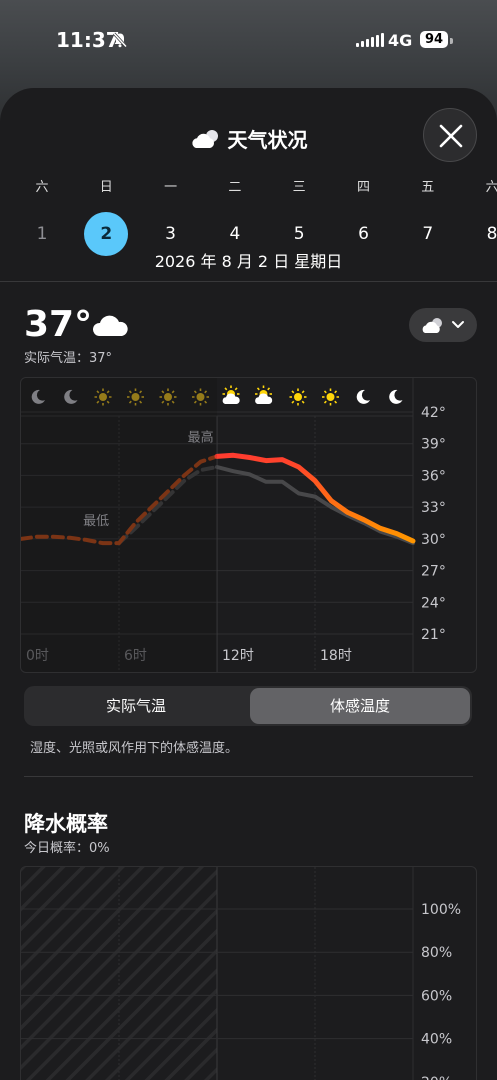 The height and width of the screenshot is (1080, 497). Describe the element at coordinates (336, 656) in the screenshot. I see `x-tick-label: 18时` at that location.